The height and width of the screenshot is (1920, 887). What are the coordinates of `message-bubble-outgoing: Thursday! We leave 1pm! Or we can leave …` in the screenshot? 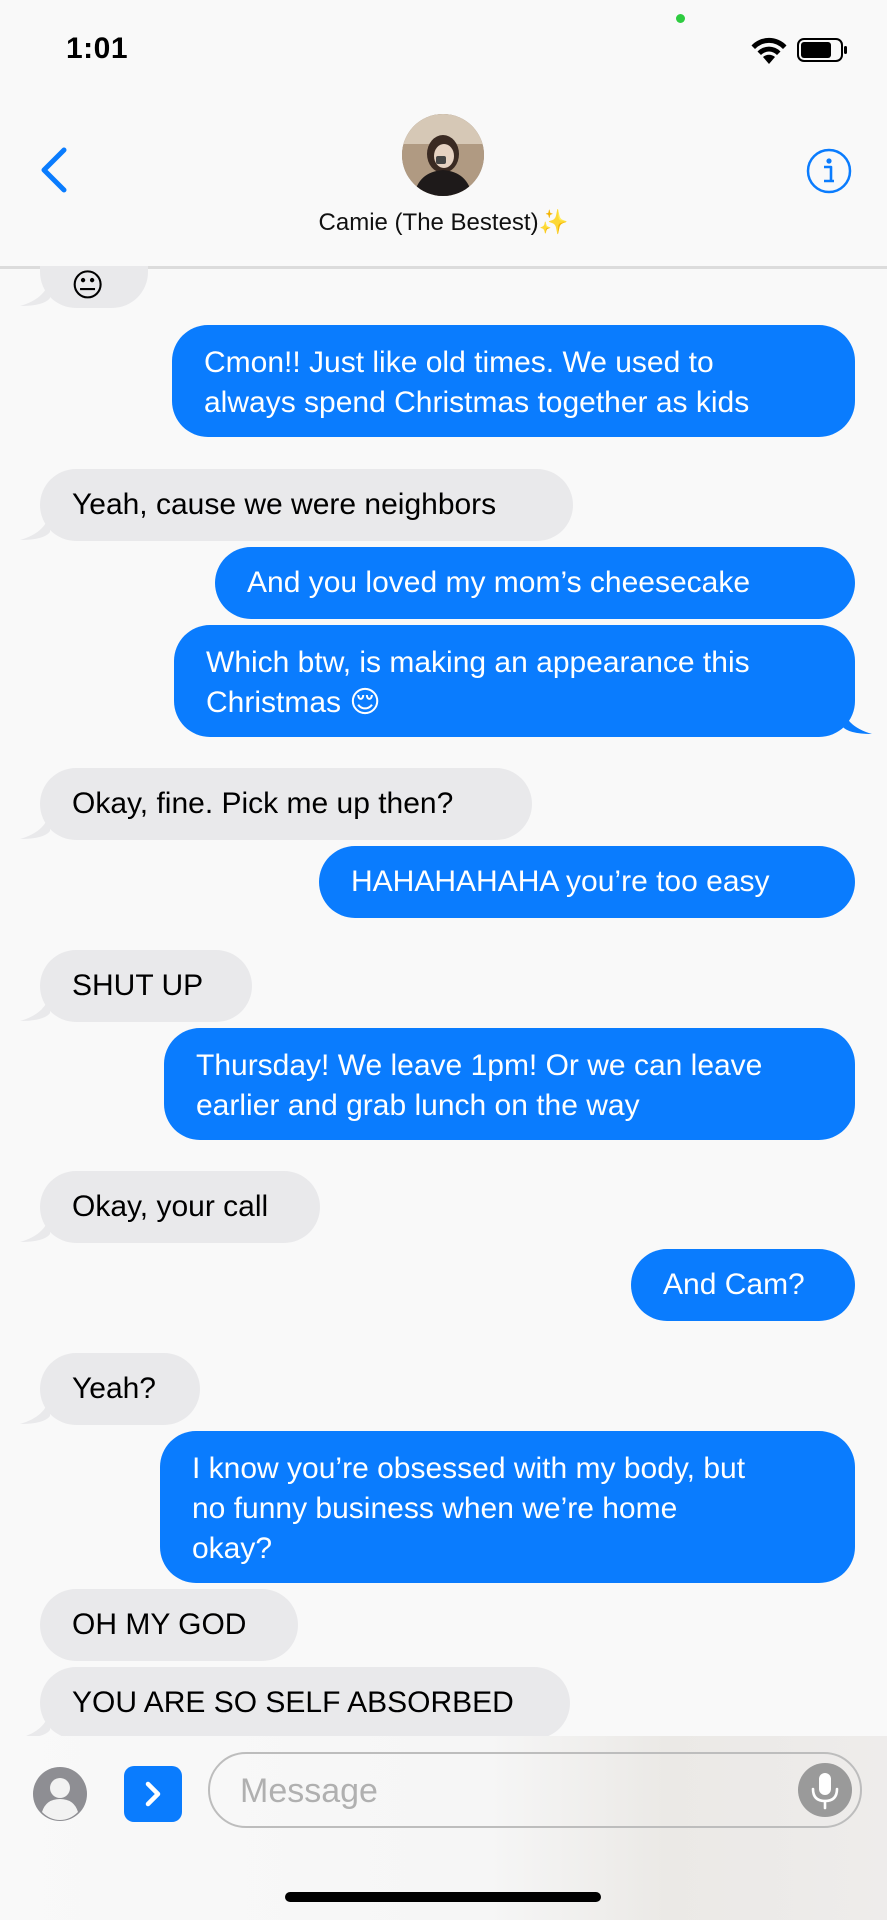 It's located at (509, 1084).